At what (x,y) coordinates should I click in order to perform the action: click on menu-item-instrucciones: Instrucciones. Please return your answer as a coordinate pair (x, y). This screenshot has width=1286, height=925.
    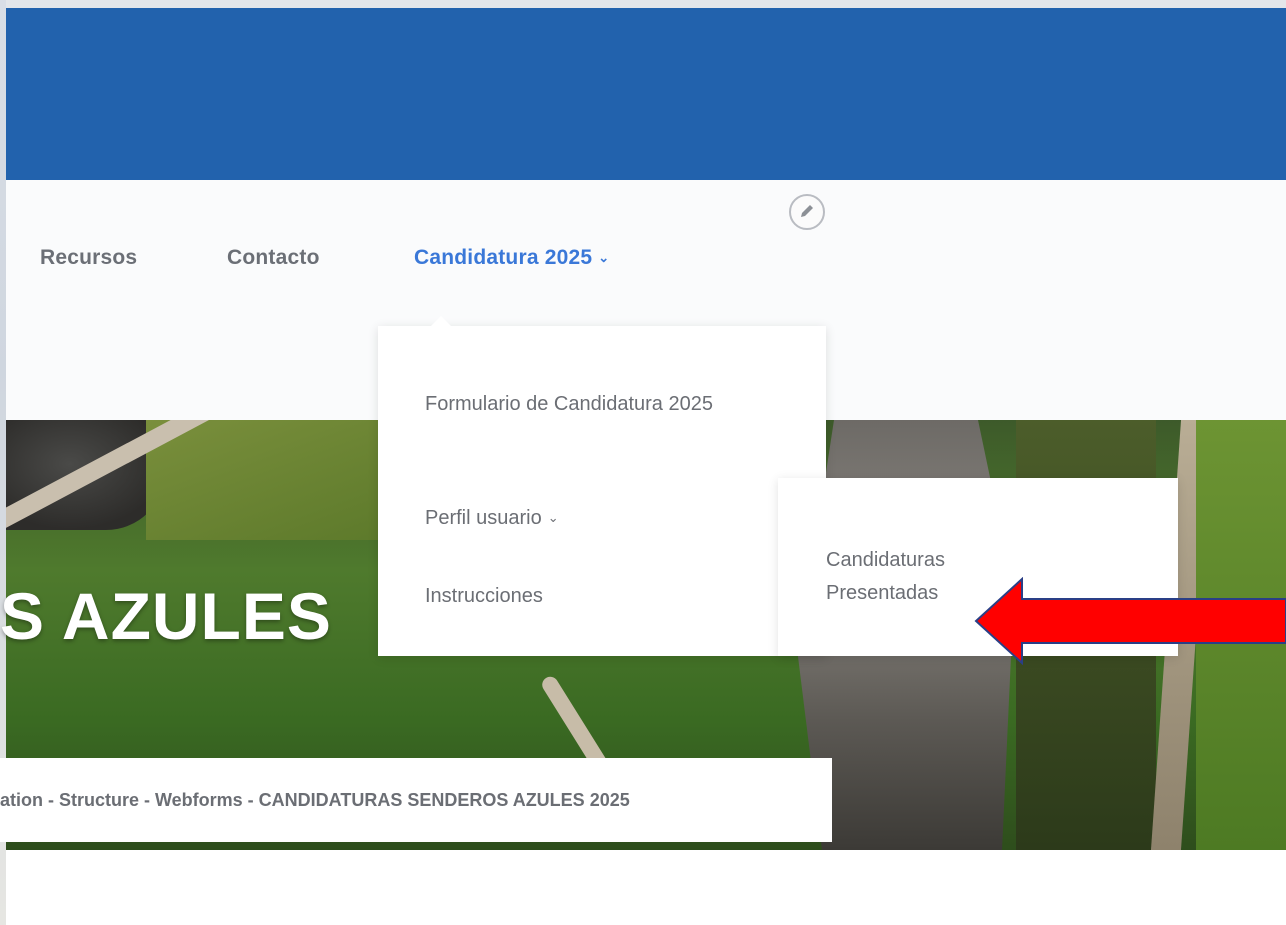
    Looking at the image, I should click on (484, 596).